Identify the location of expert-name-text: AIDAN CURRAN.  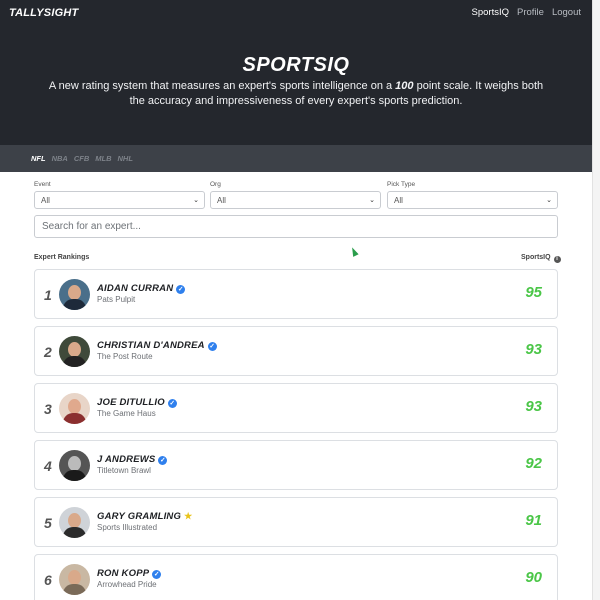
(135, 288).